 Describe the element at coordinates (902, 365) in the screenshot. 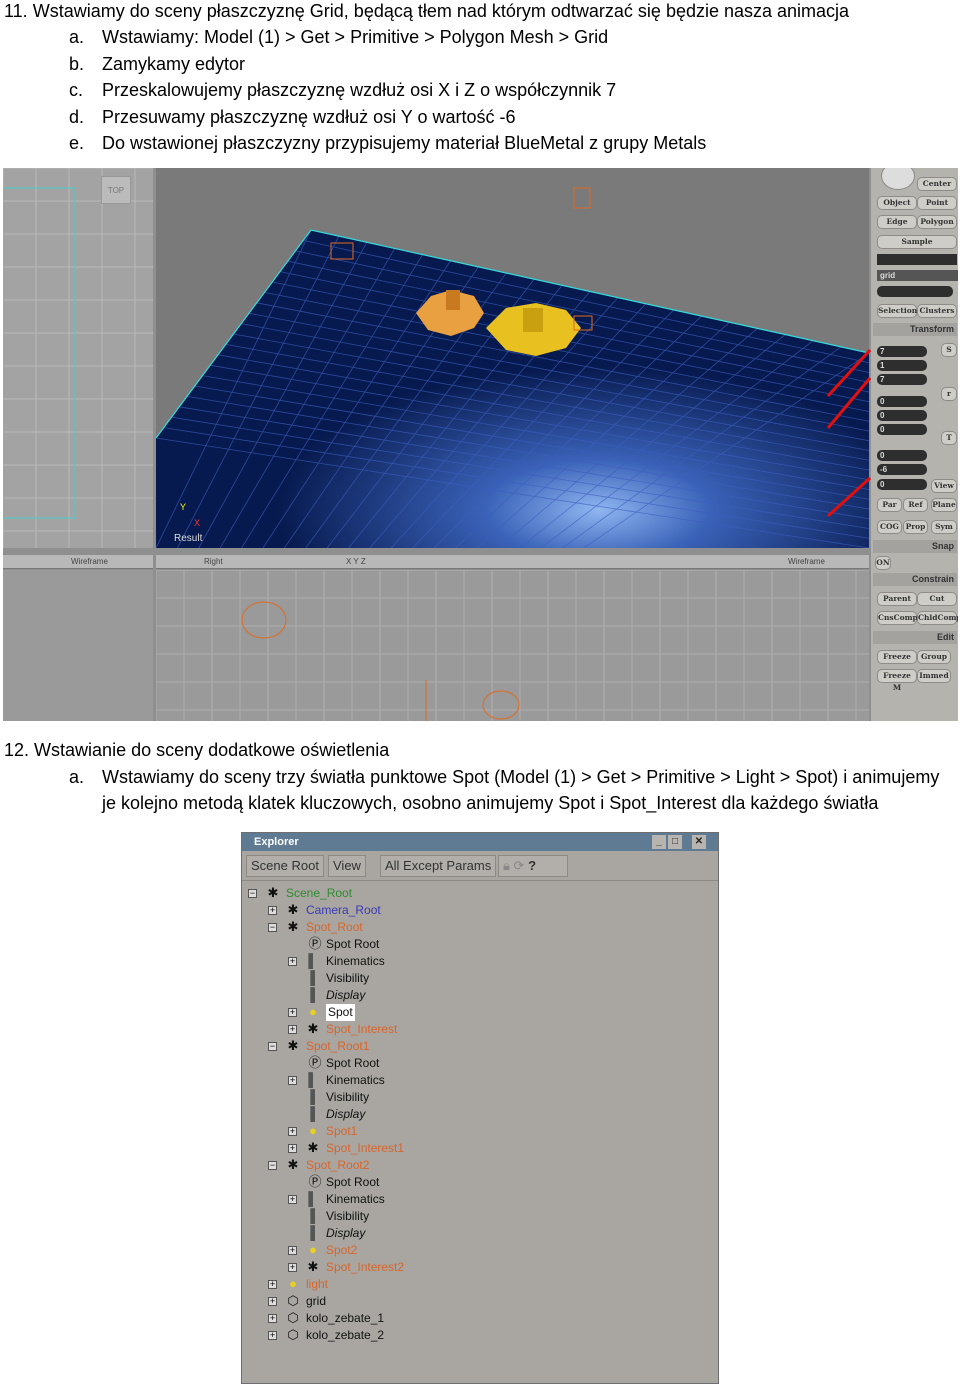

I see `scale-y-field: 1` at that location.